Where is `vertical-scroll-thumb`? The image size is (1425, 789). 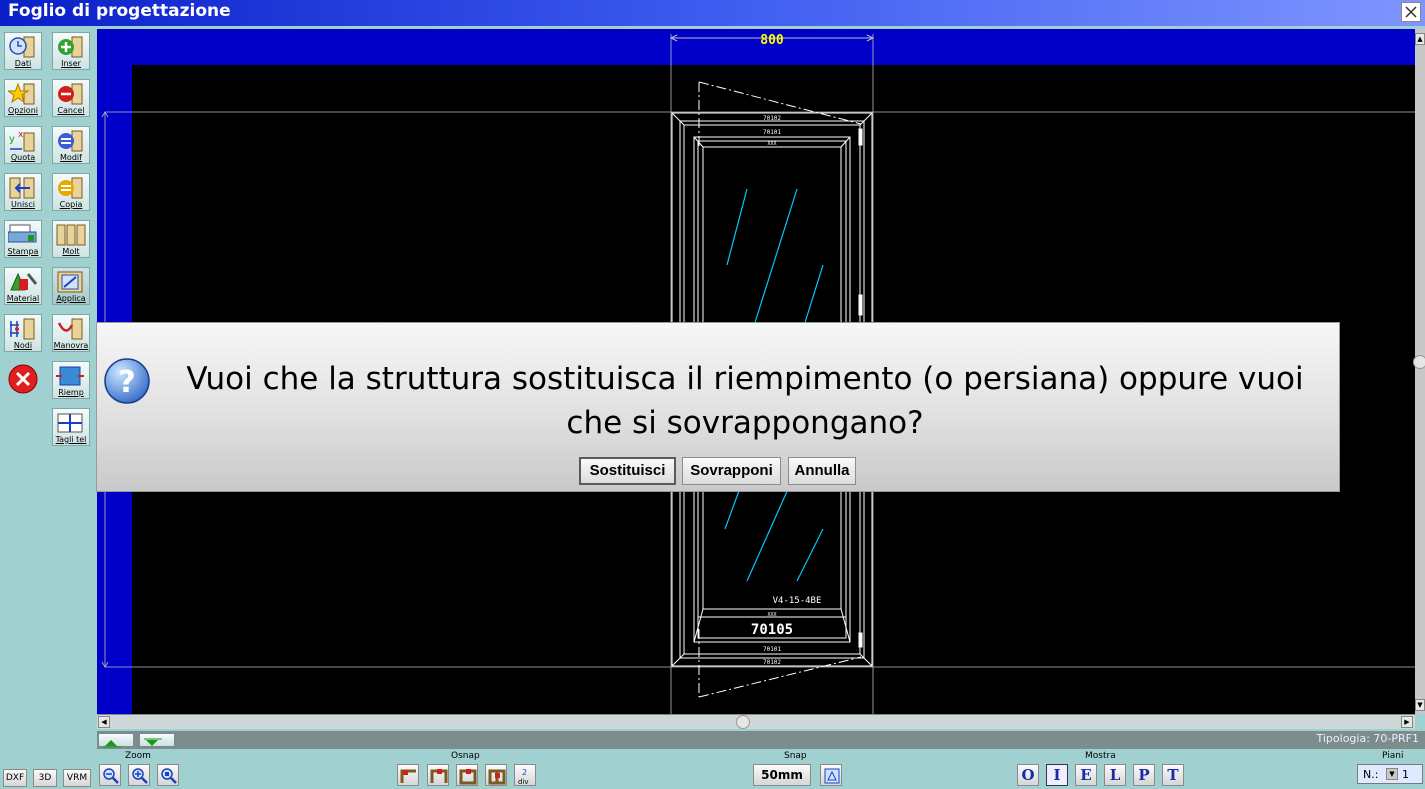 vertical-scroll-thumb is located at coordinates (1419, 362).